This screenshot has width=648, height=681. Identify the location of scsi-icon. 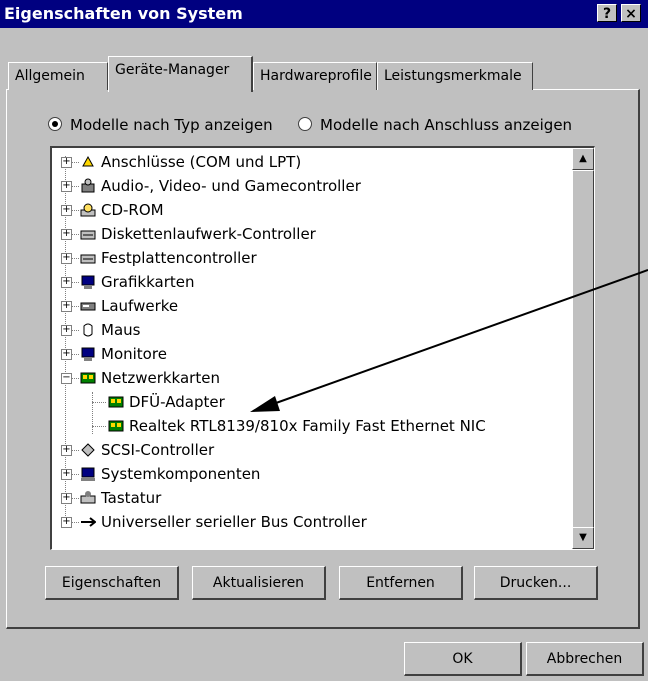
(88, 450).